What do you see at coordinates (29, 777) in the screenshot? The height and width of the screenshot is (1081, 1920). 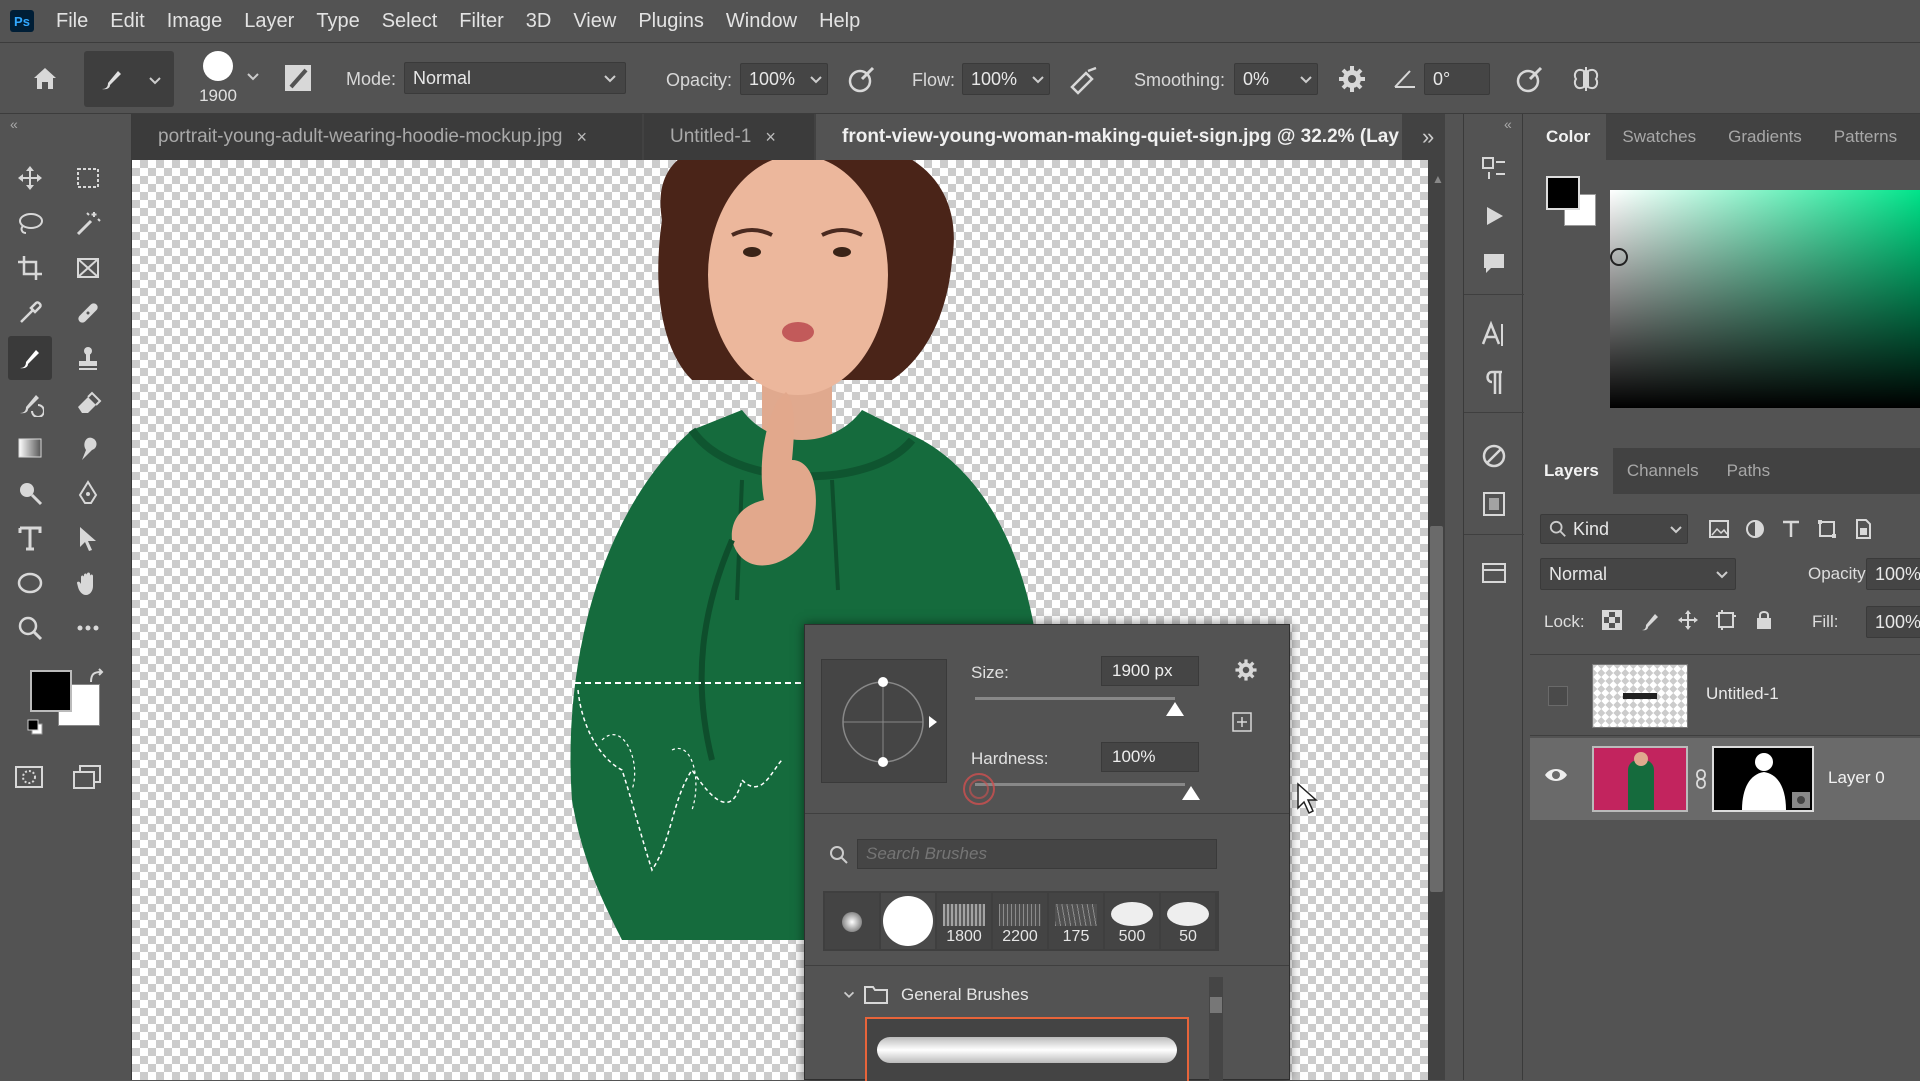 I see `quick-mask-icon` at bounding box center [29, 777].